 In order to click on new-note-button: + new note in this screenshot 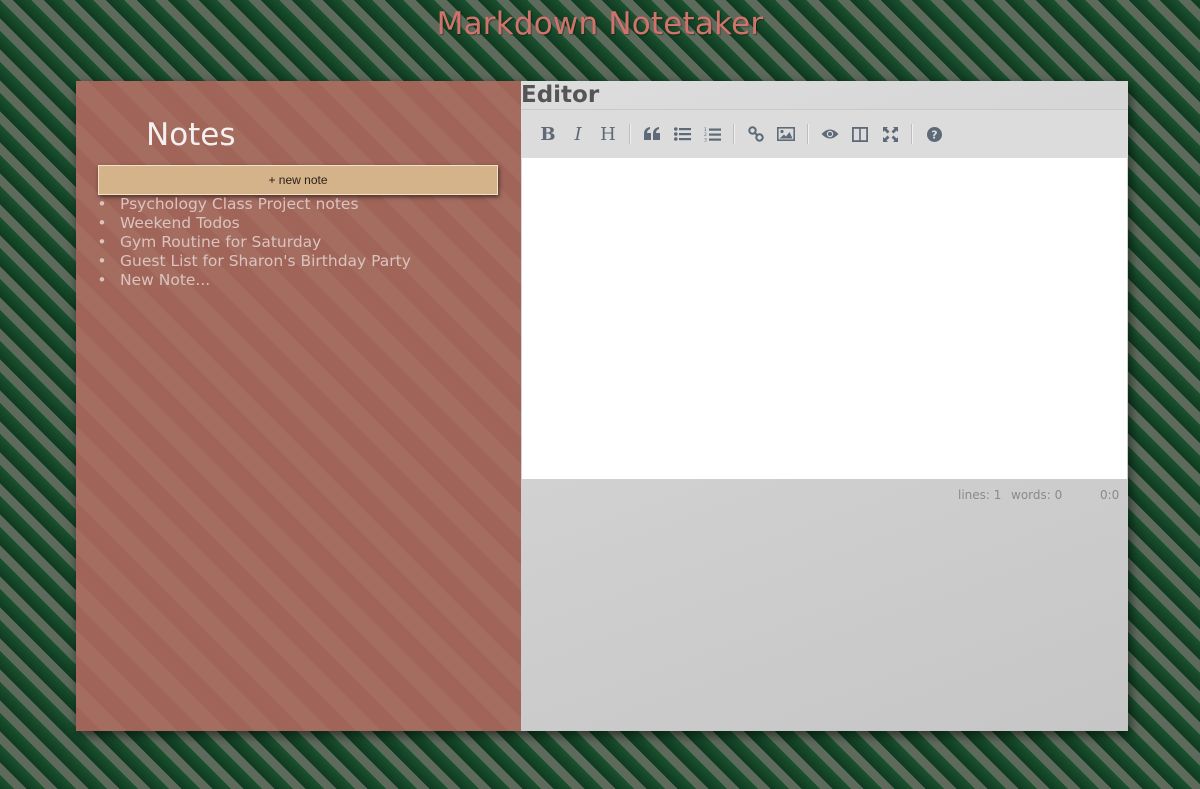, I will do `click(298, 180)`.